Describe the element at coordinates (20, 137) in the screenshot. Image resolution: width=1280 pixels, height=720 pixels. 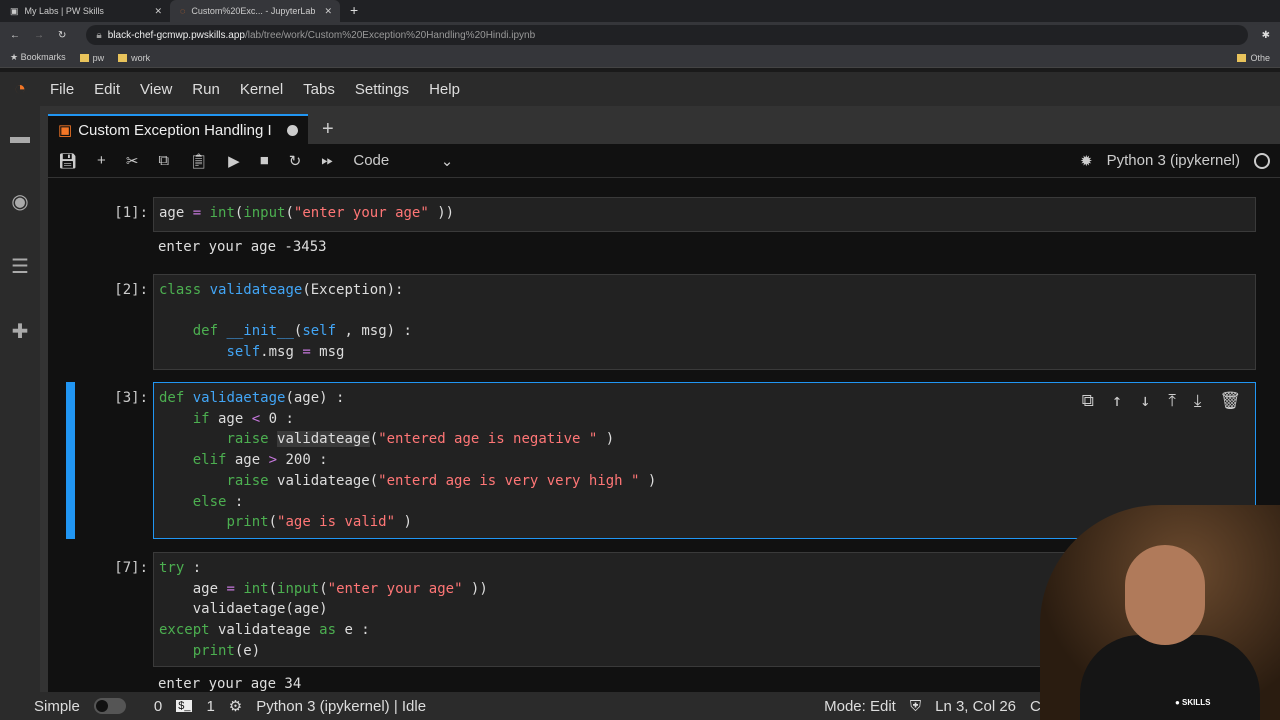
I see `folder-icon: ▬` at that location.